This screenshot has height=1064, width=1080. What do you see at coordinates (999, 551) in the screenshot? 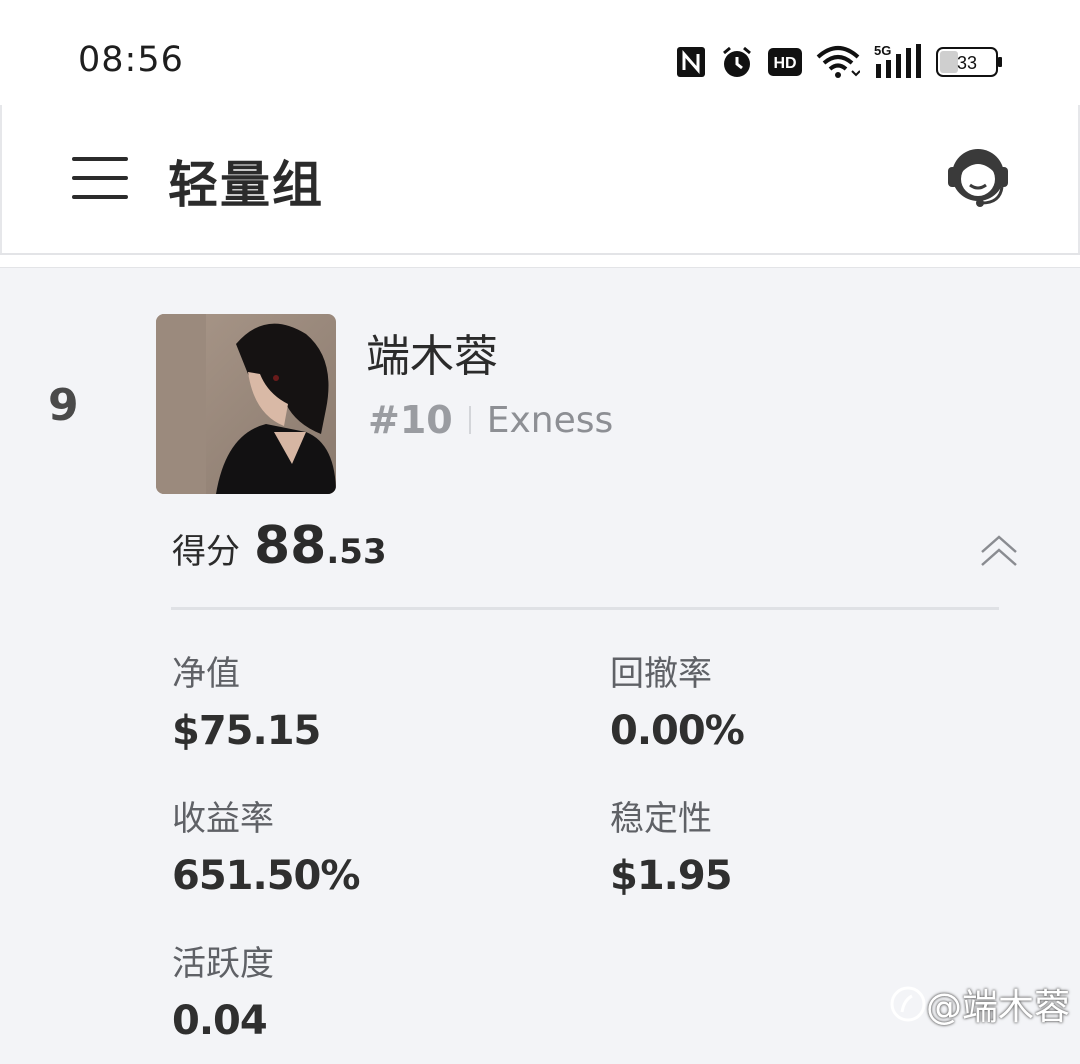
I see `chevron-up-icon` at bounding box center [999, 551].